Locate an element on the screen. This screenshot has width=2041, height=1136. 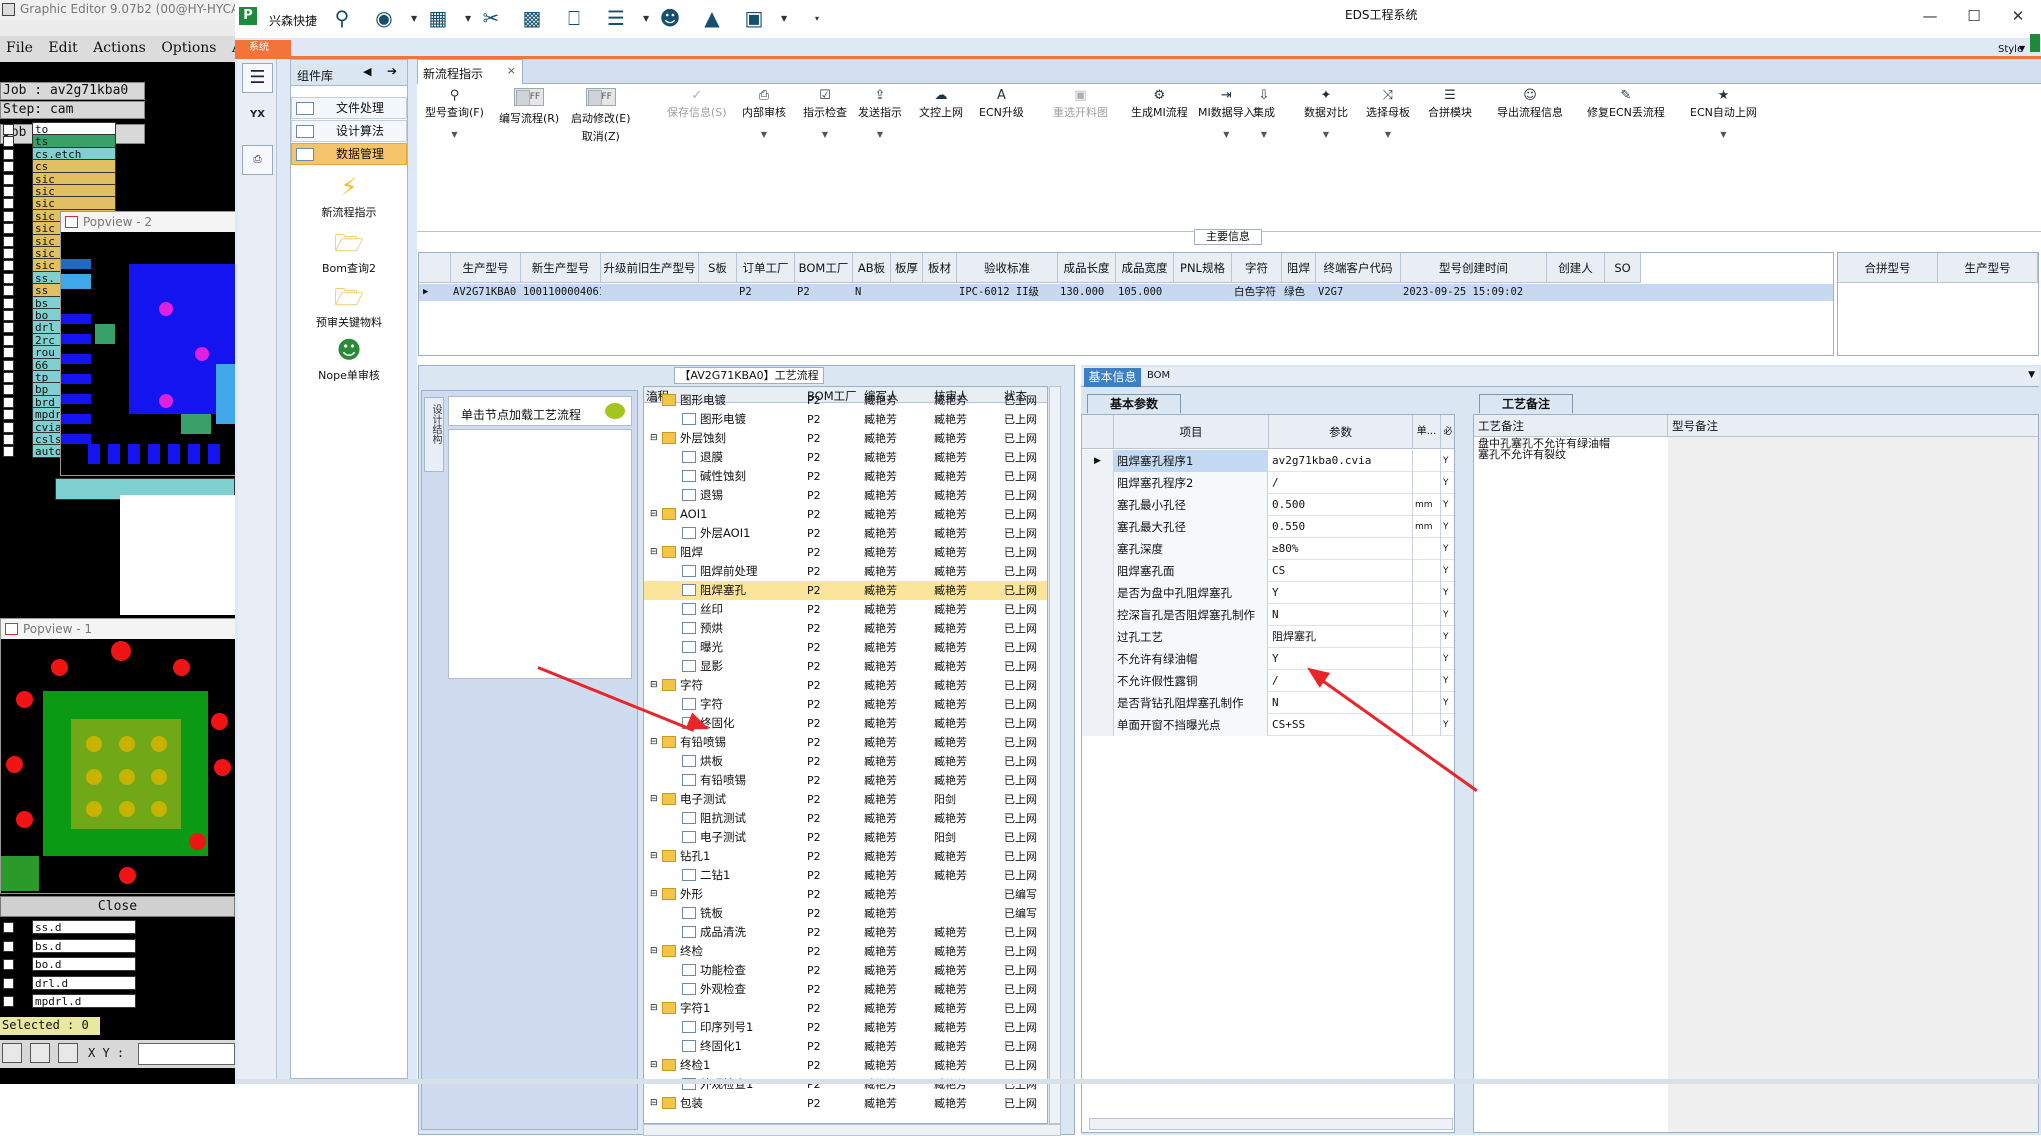
param-row: 是否为盘中孔阻焊塞孔 Y Y is located at coordinates (1268, 593).